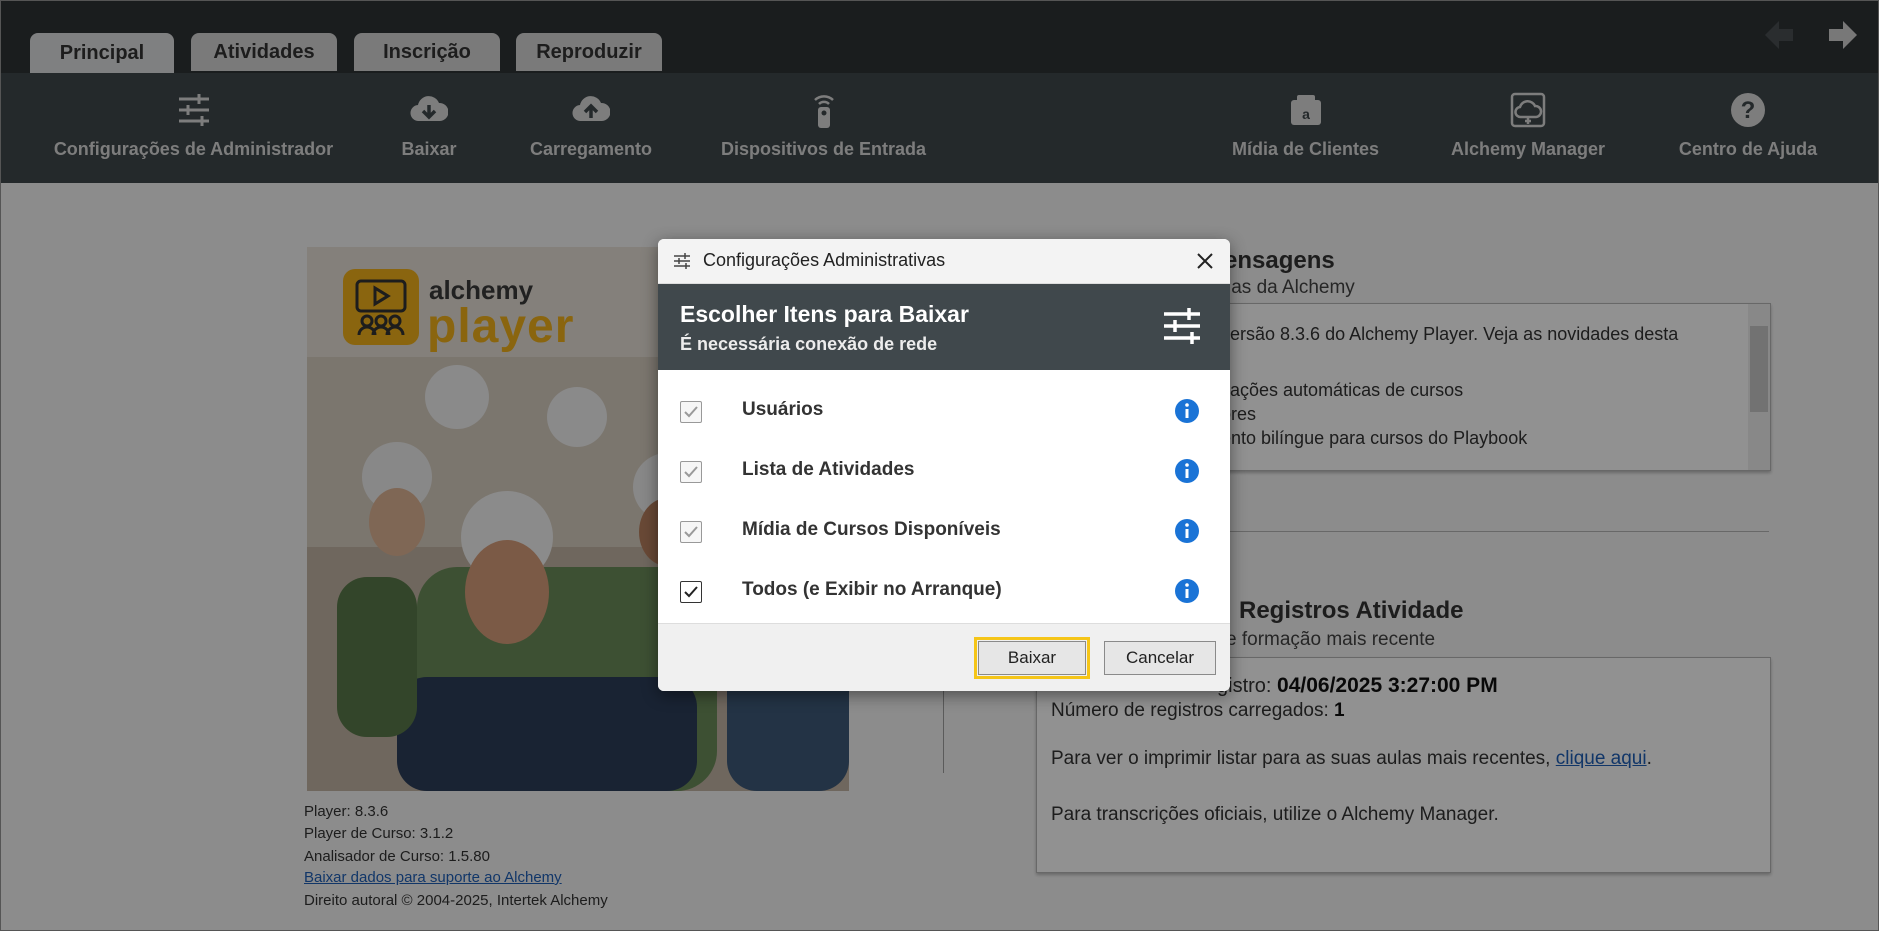 The height and width of the screenshot is (931, 1879). I want to click on dialog-title: Configurações Administrativas, so click(824, 260).